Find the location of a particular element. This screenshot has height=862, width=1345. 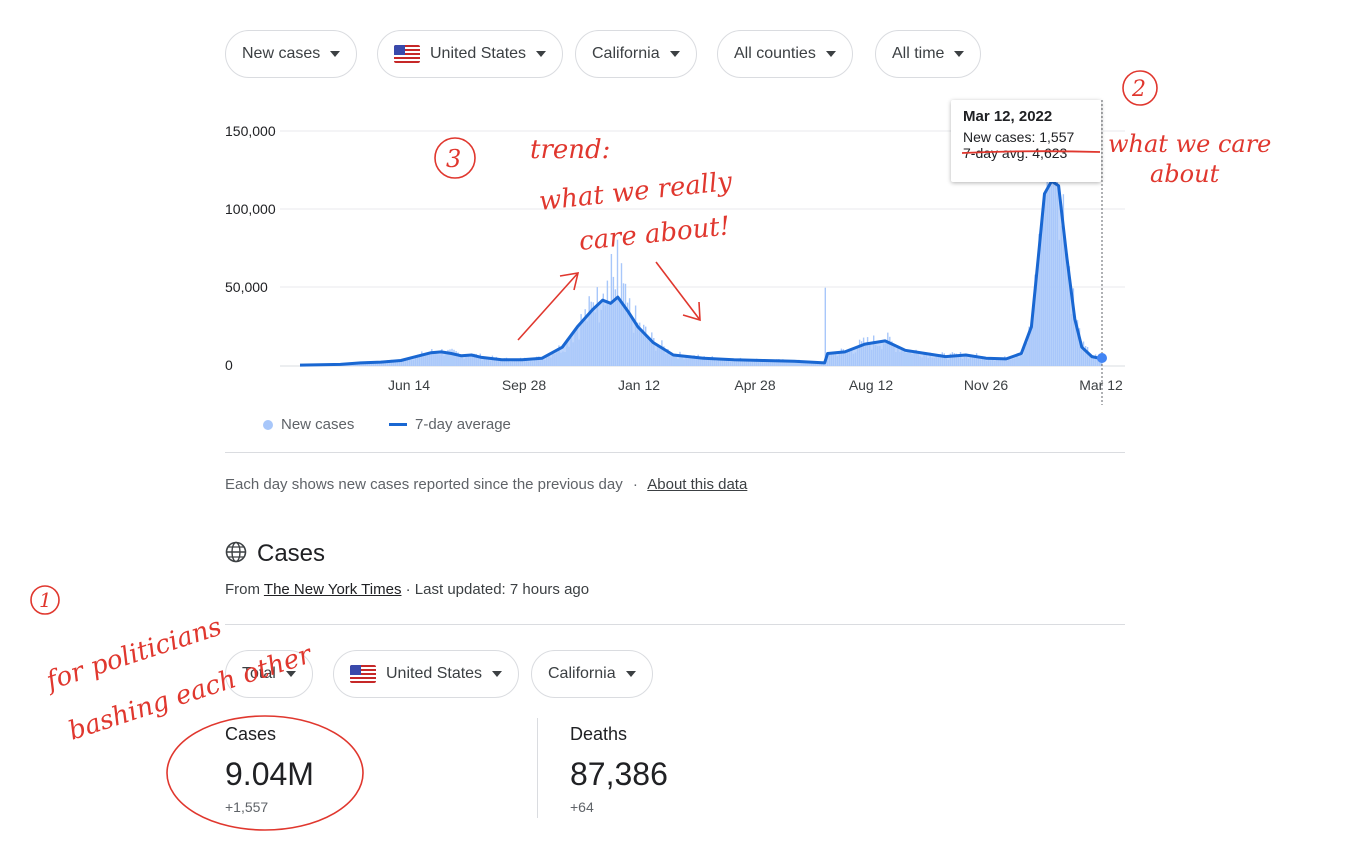

x-tick-label: Aug 12 is located at coordinates (871, 385).